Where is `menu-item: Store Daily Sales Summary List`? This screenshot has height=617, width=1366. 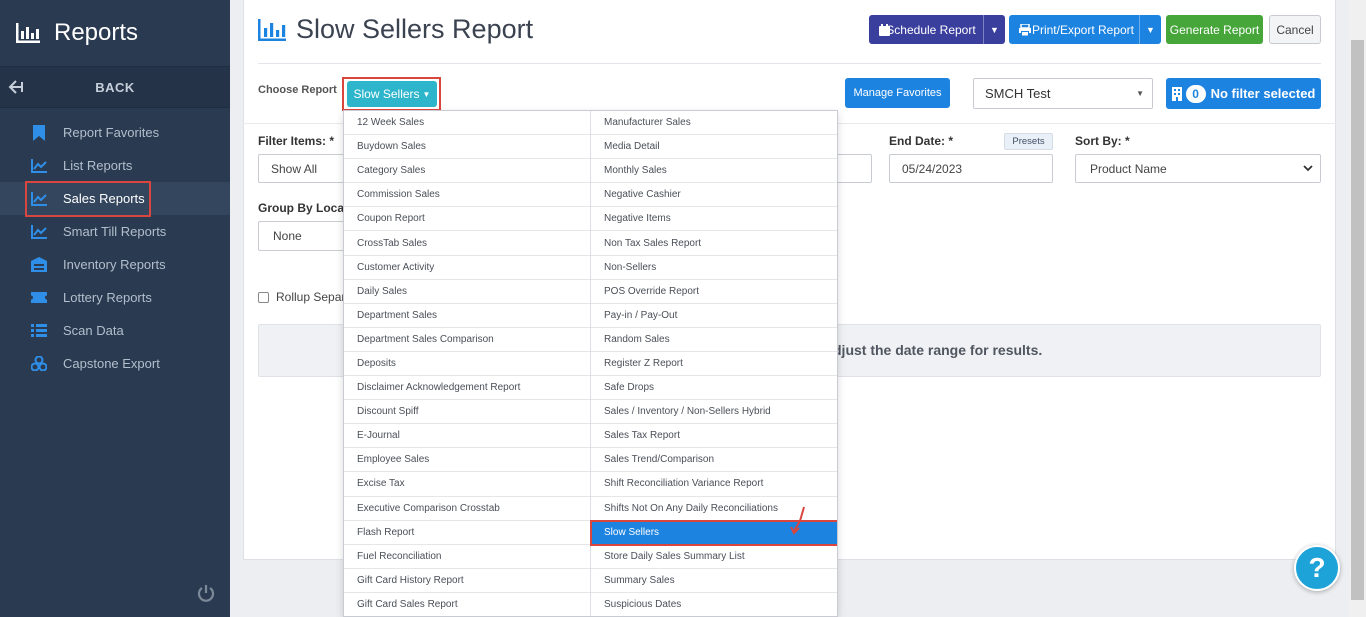 menu-item: Store Daily Sales Summary List is located at coordinates (714, 557).